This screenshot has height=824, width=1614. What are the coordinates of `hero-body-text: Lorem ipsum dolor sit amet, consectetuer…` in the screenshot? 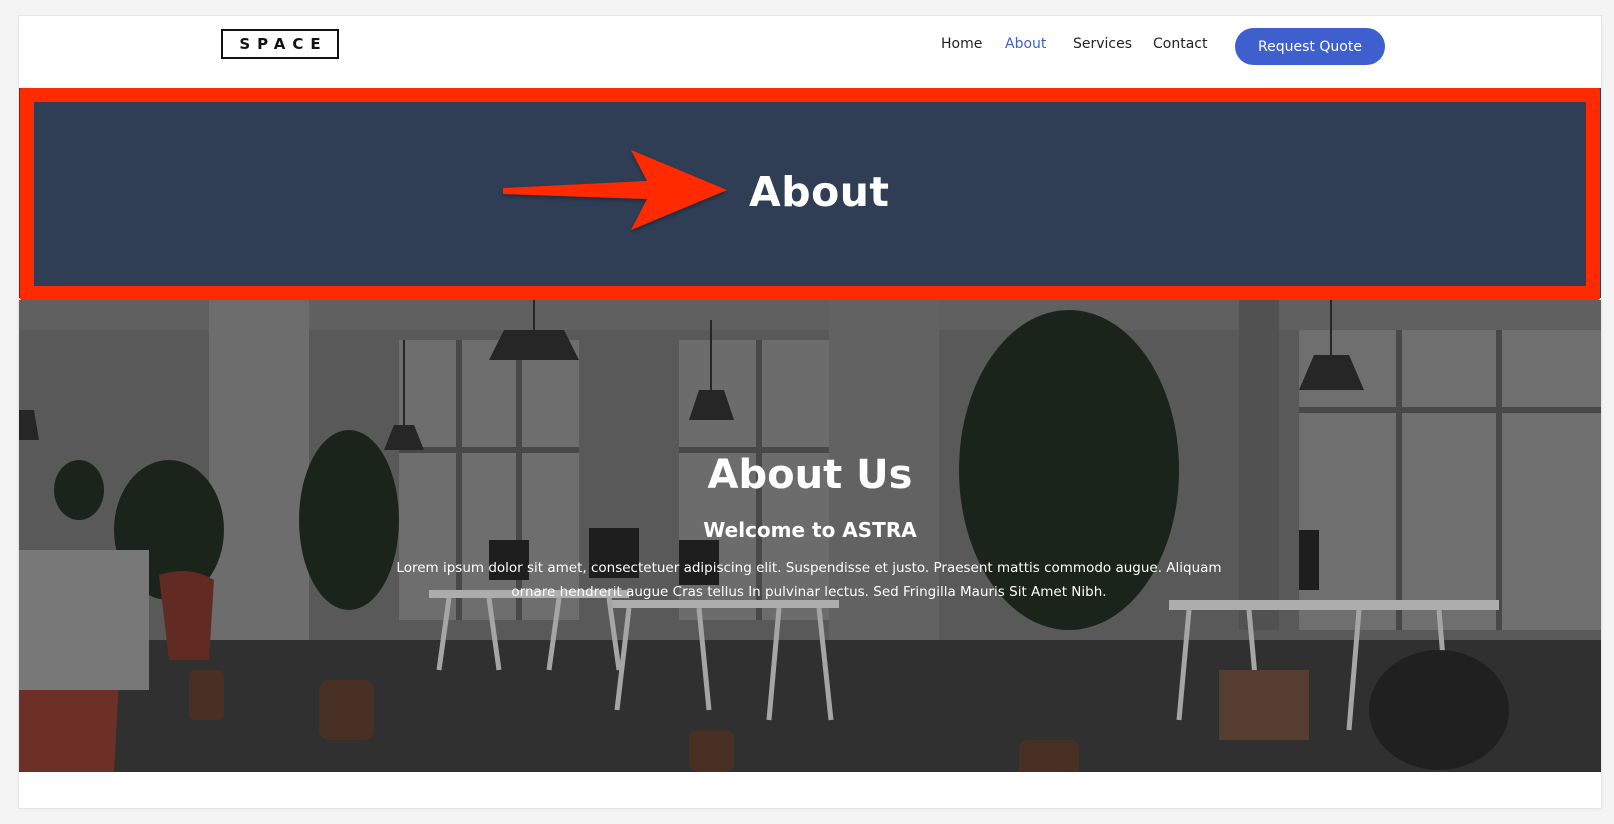 It's located at (809, 580).